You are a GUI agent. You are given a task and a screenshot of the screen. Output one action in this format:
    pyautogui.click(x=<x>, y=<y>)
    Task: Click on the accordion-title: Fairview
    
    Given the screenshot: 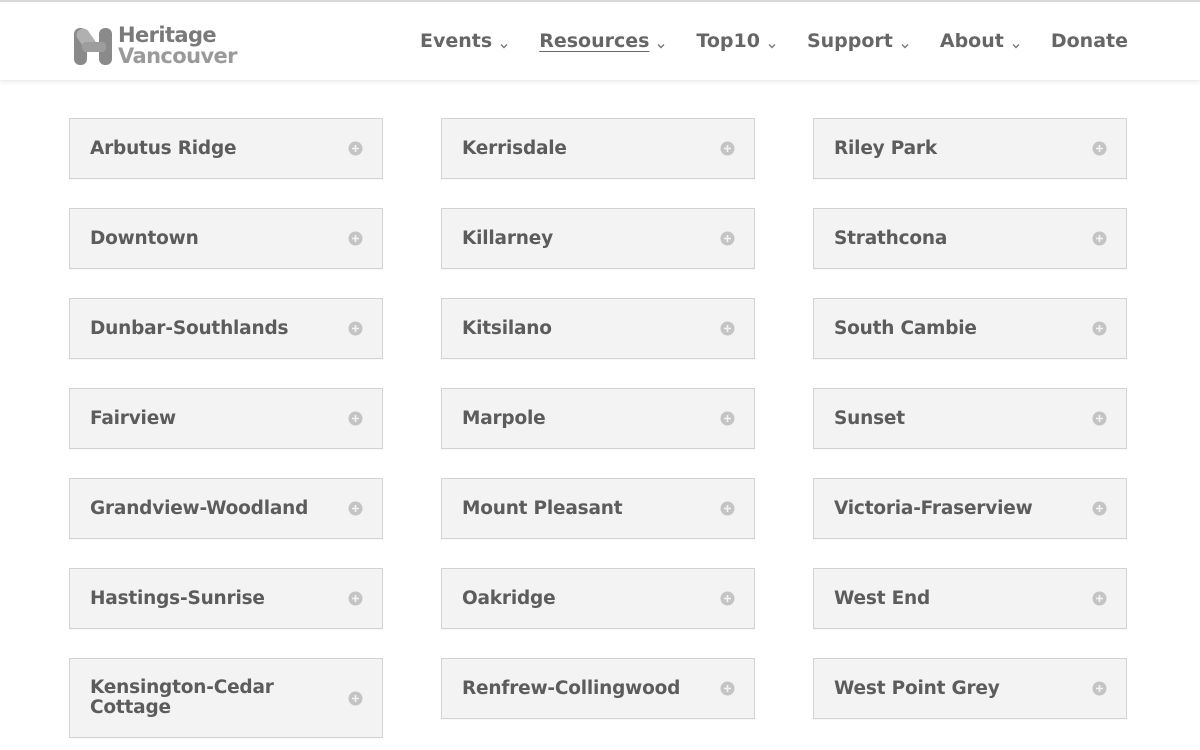 What is the action you would take?
    pyautogui.click(x=133, y=418)
    